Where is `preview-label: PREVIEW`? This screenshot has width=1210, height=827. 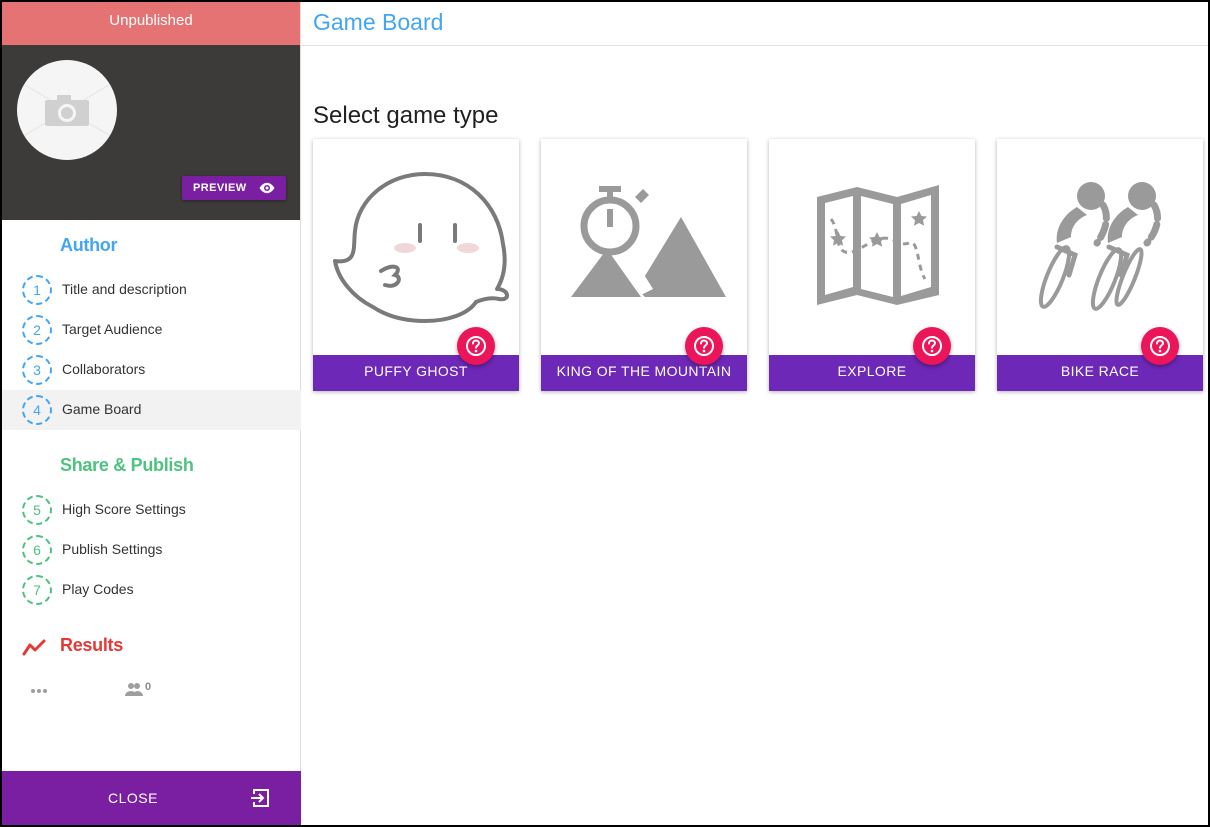
preview-label: PREVIEW is located at coordinates (220, 188).